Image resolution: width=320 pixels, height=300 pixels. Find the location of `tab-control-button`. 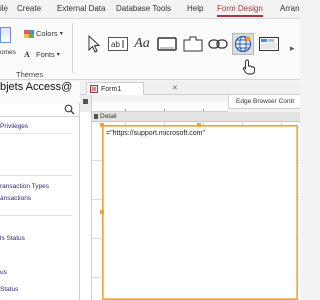

tab-control-button is located at coordinates (193, 44).